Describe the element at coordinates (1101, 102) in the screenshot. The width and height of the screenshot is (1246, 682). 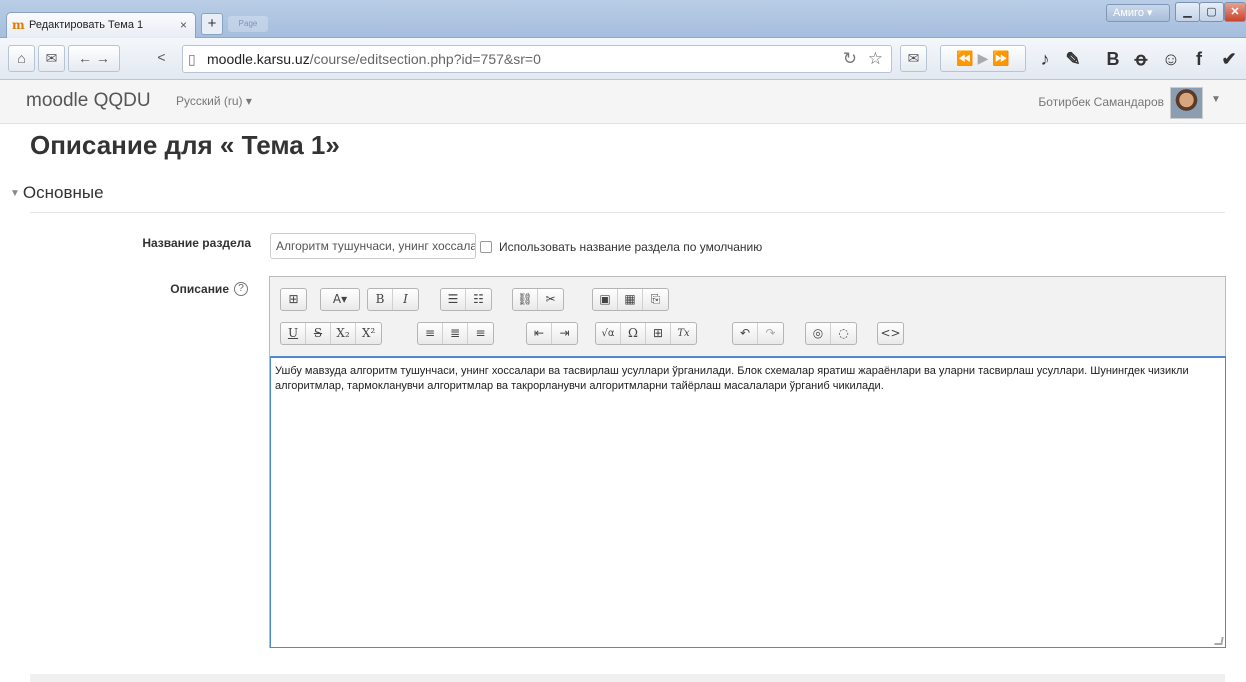
I see `user-name: Ботирбек Самандаров` at that location.